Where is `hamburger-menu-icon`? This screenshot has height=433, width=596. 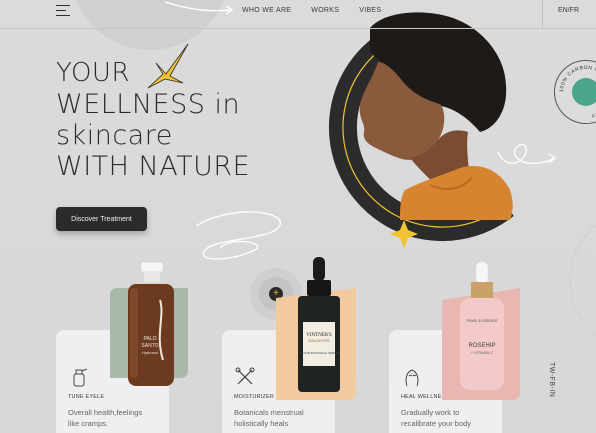
hamburger-menu-icon is located at coordinates (63, 10).